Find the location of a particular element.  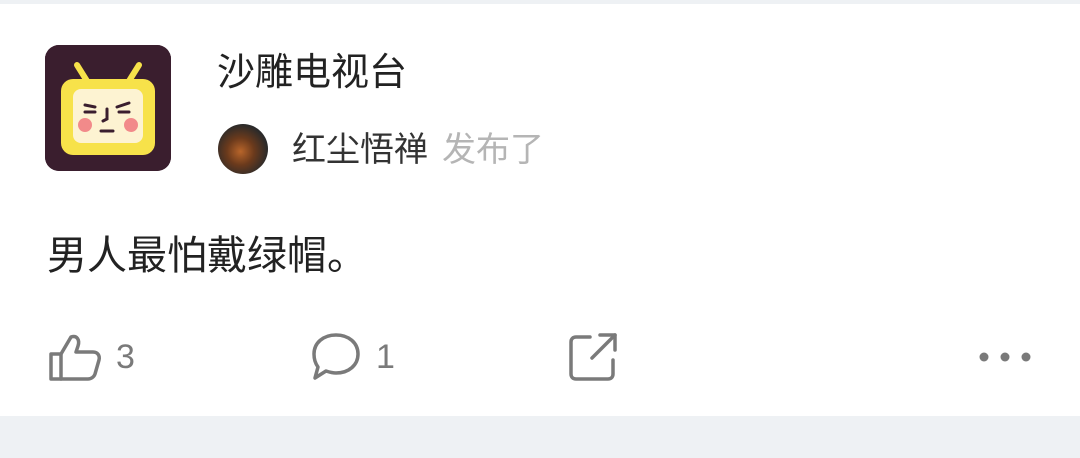

author-avatar is located at coordinates (243, 149).